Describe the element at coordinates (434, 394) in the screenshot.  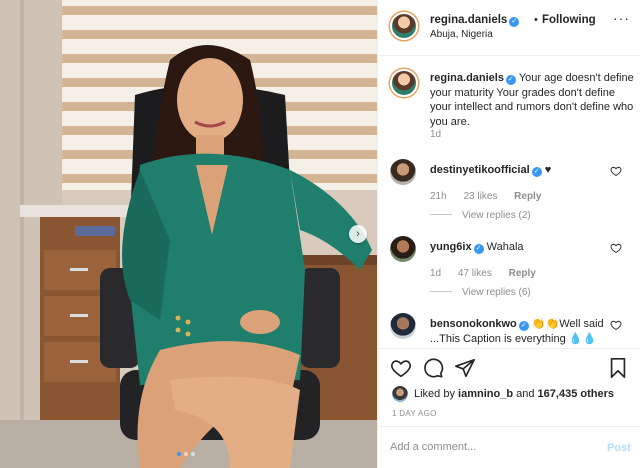
I see `likes-prefix: Liked by` at that location.